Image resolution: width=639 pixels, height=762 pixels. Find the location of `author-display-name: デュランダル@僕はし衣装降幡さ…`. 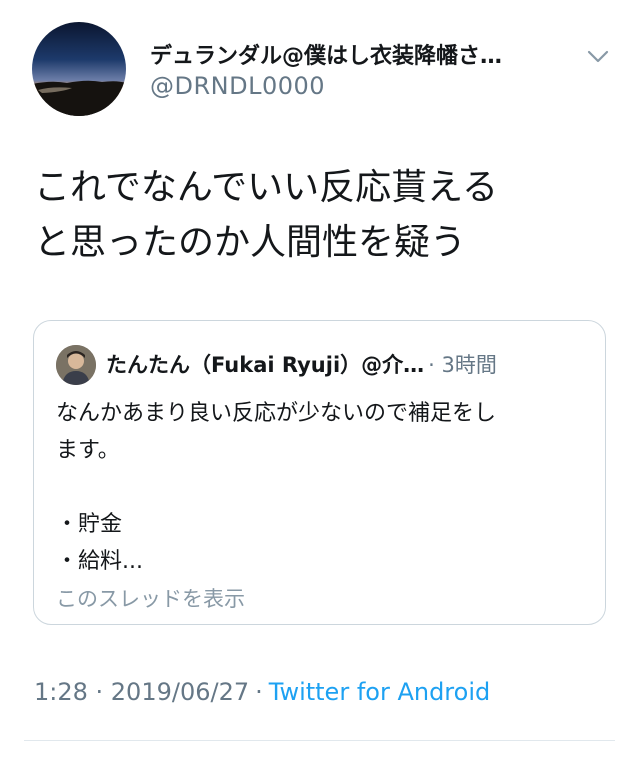

author-display-name: デュランダル@僕はし衣装降幡さ… is located at coordinates (360, 54).